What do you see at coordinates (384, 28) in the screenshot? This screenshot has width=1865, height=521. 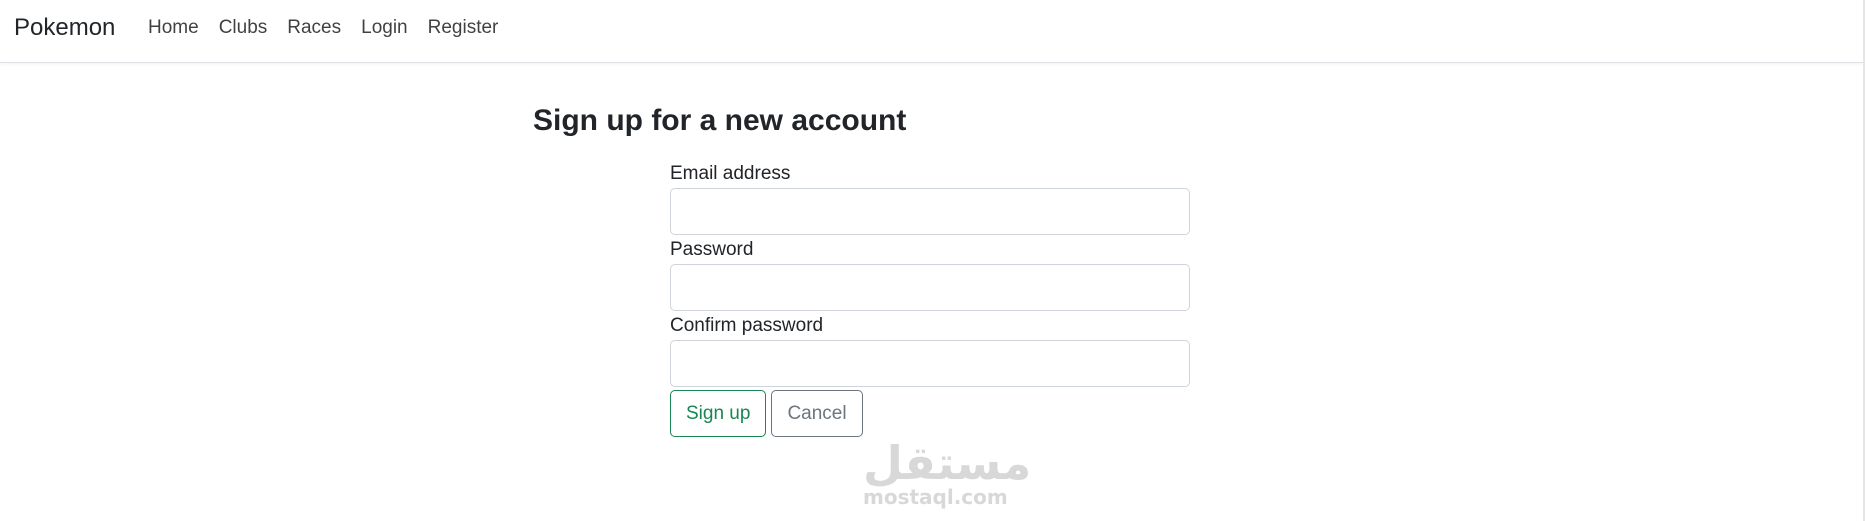 I see `nav-link-login: Login` at bounding box center [384, 28].